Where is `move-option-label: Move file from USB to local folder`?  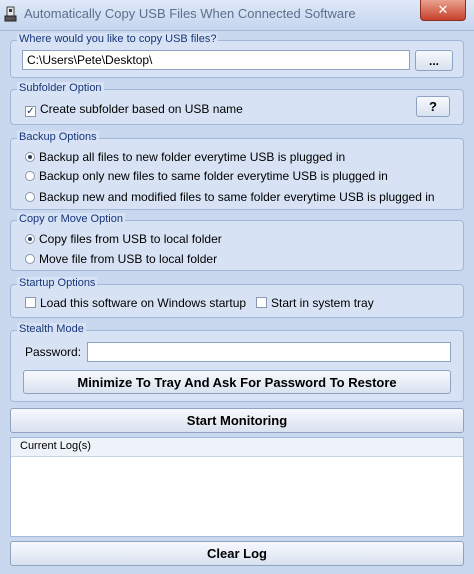
move-option-label: Move file from USB to local folder is located at coordinates (128, 259).